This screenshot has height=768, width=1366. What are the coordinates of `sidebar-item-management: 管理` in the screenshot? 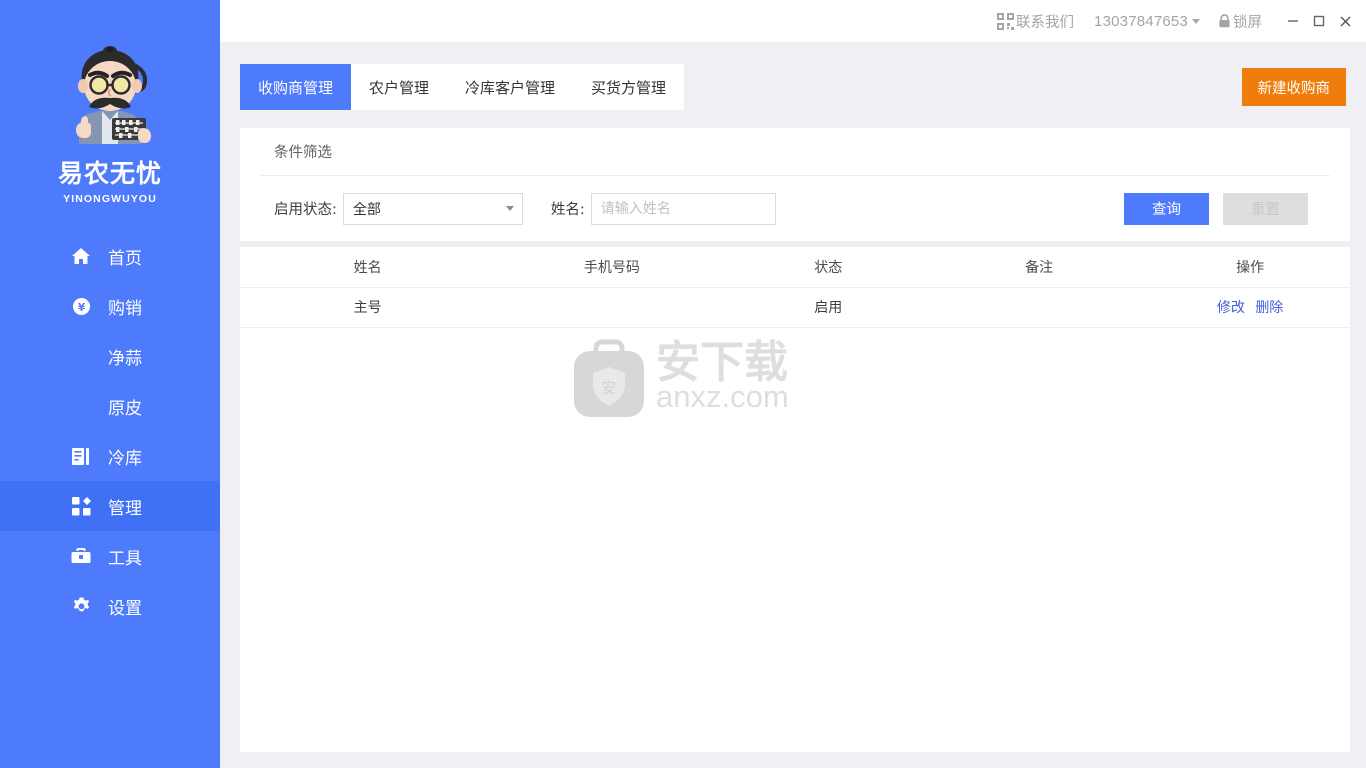 It's located at (110, 506).